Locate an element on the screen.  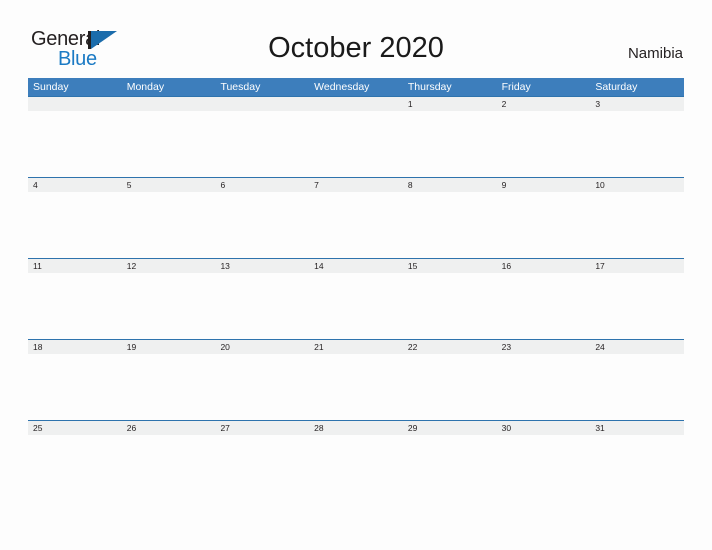
calendar-week-row: 18 19 20 21 22 23 24 is located at coordinates (356, 379).